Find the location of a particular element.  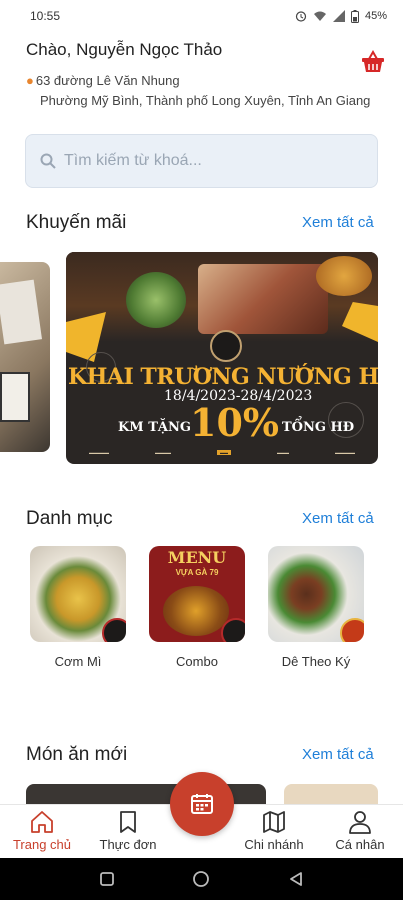

promotions-see-all-link: Xem tất cả is located at coordinates (338, 222).